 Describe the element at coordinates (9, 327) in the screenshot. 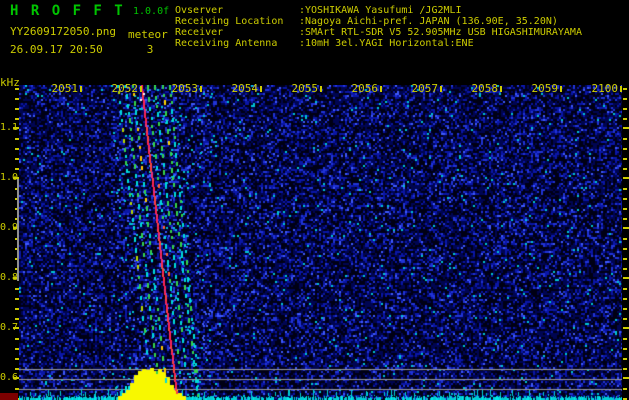

I see `freq-tick-label: 0.7` at that location.